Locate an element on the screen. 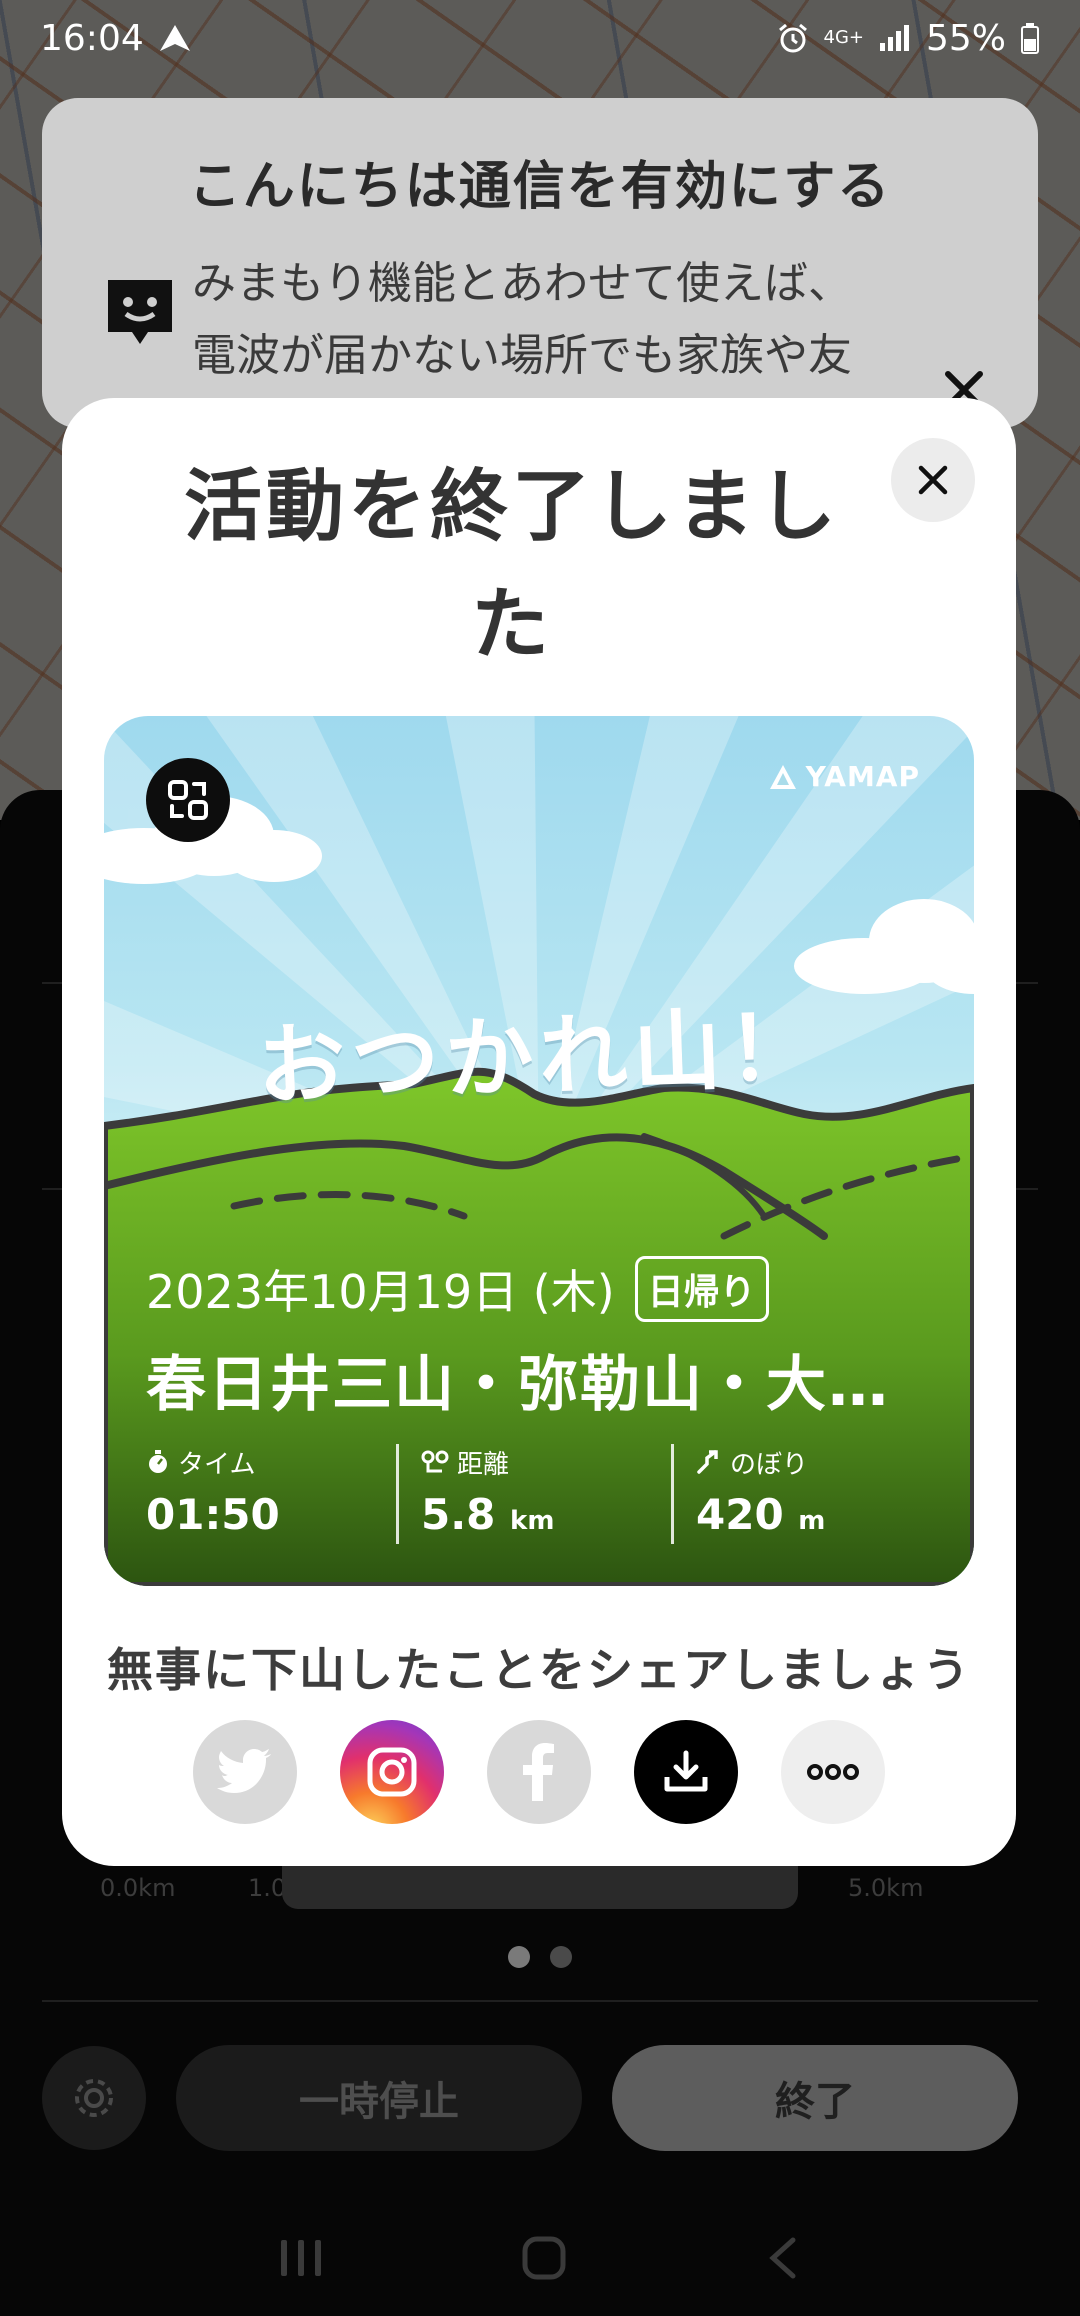  settings-button is located at coordinates (94, 2098).